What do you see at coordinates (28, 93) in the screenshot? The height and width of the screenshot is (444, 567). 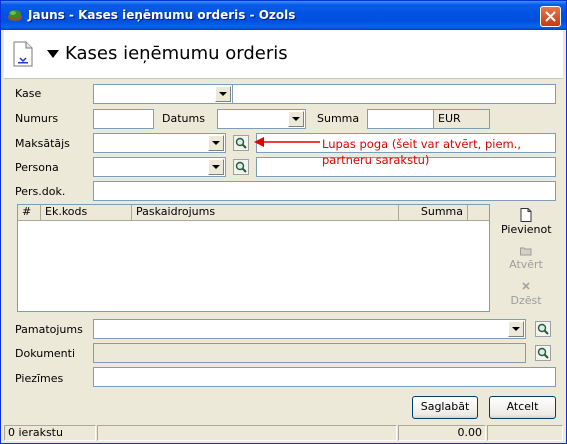 I see `kase-label: Kase` at bounding box center [28, 93].